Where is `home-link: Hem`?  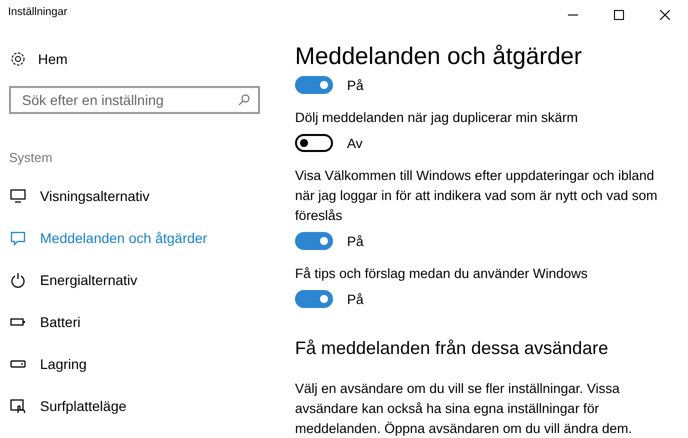
home-link: Hem is located at coordinates (140, 53).